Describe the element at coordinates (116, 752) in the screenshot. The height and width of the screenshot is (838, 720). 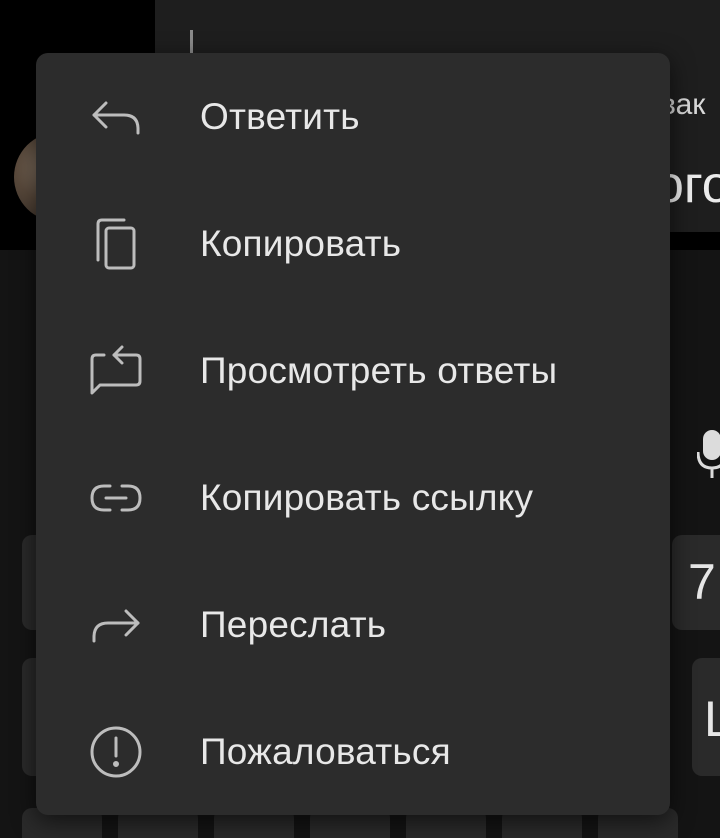
I see `report-icon` at that location.